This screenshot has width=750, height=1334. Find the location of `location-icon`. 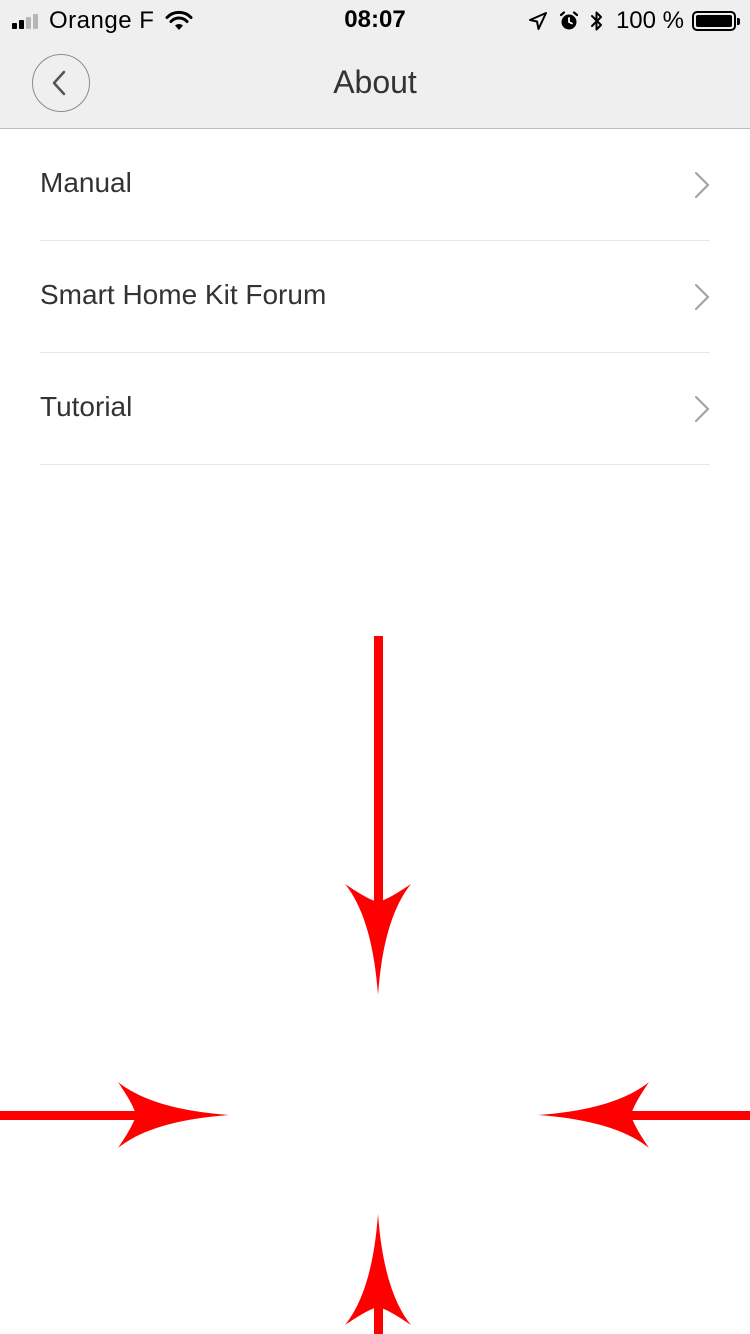

location-icon is located at coordinates (537, 21).